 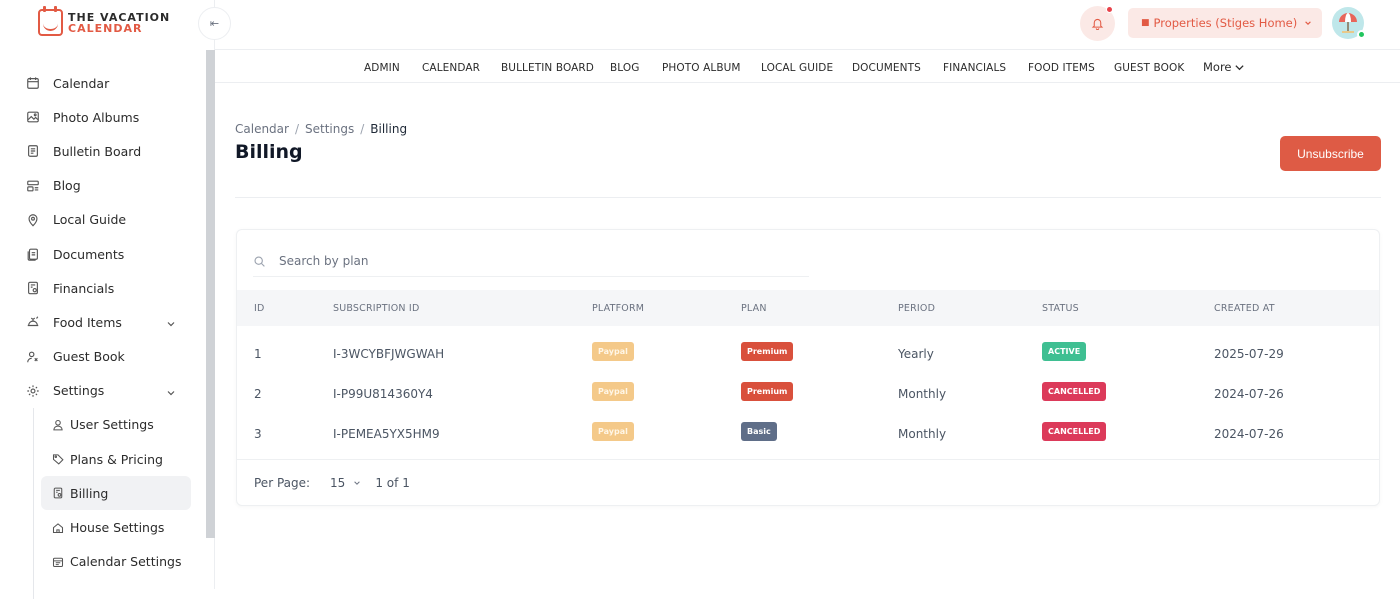 I want to click on column-header-subscription-id: SUBSCRIPTION ID, so click(x=376, y=308).